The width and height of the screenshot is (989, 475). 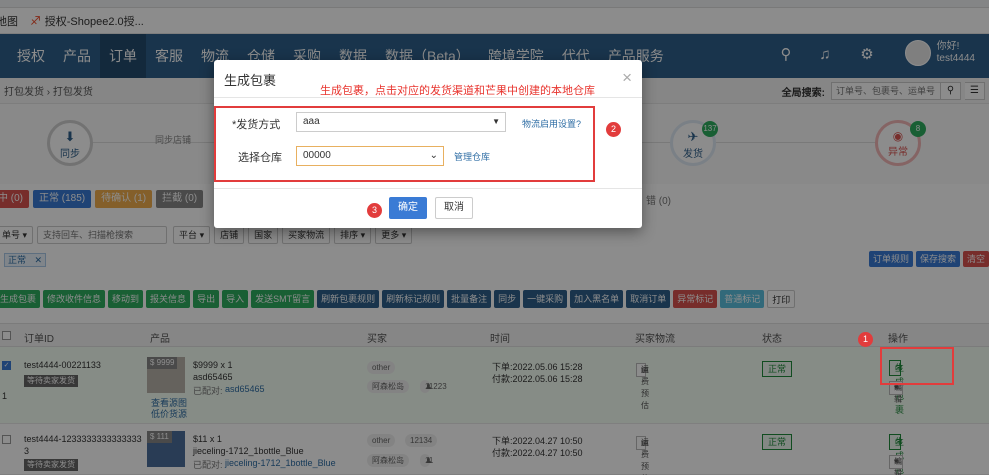 I want to click on ship-method-value: aaa, so click(x=311, y=121).